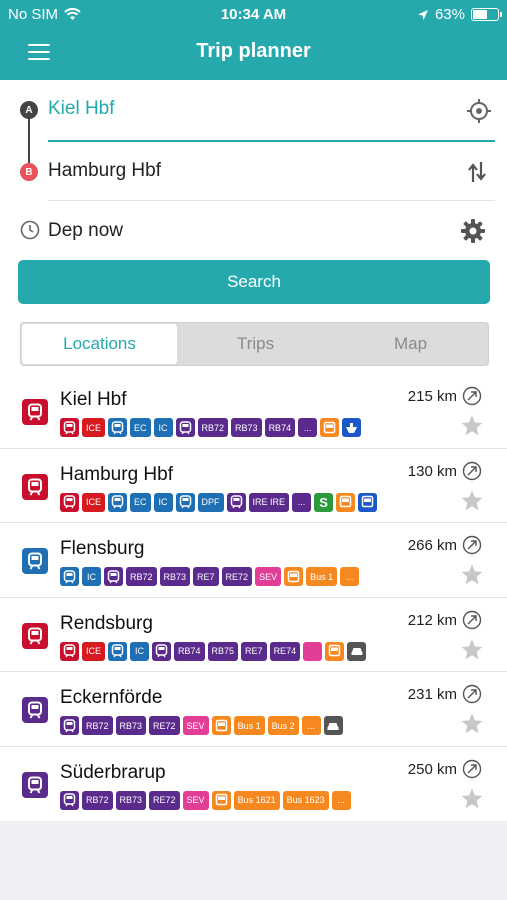  I want to click on app-header: No SIM 10:34 AM 63% Trip planner, so click(253, 40).